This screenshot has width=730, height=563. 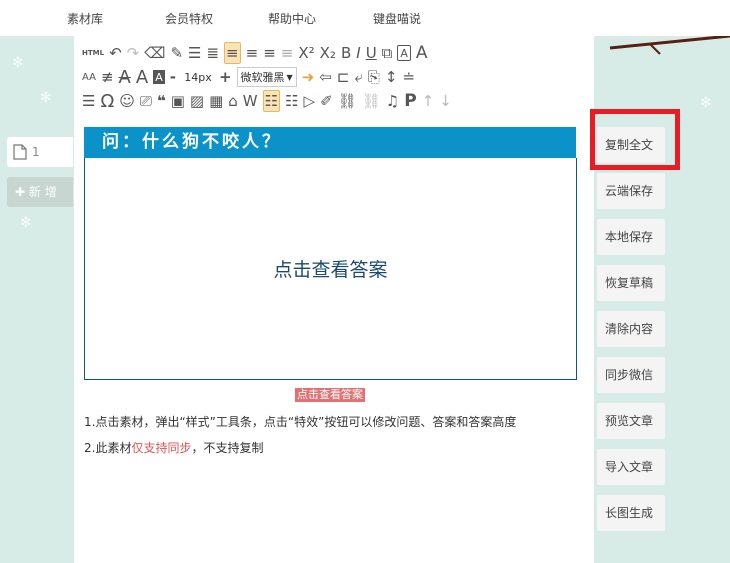 What do you see at coordinates (161, 448) in the screenshot?
I see `note-highlight: 仅支持同步` at bounding box center [161, 448].